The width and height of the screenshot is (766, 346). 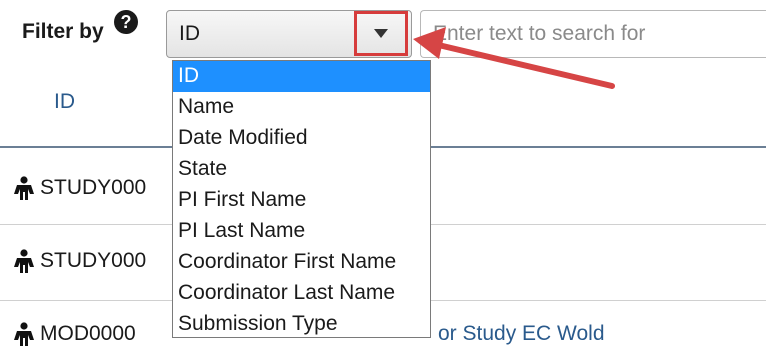 What do you see at coordinates (301, 231) in the screenshot?
I see `dropdown-option: PI Last Name` at bounding box center [301, 231].